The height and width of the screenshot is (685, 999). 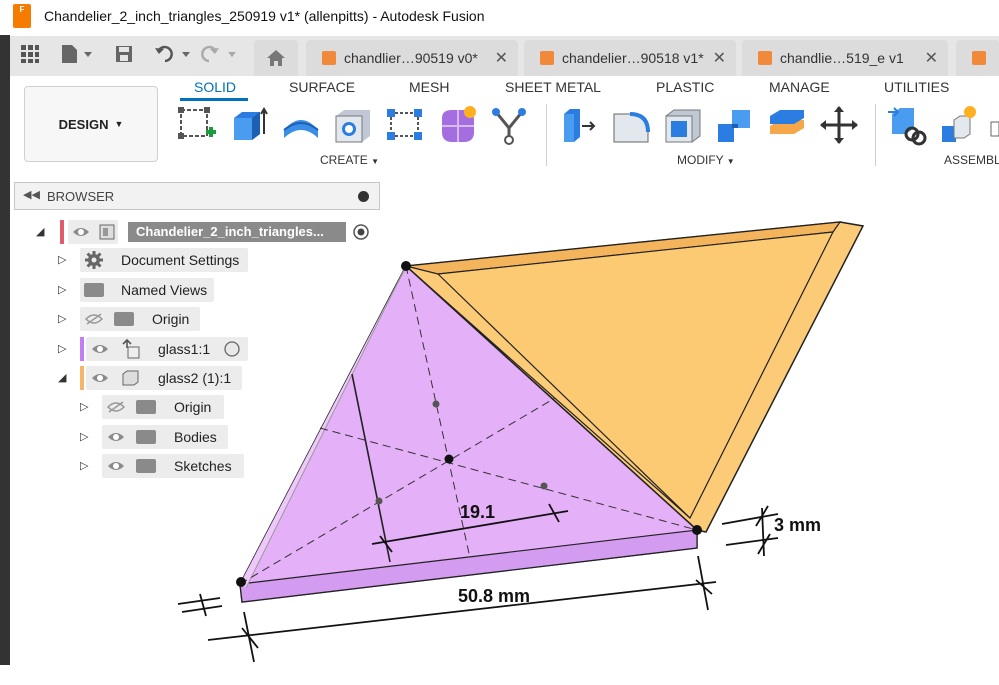 What do you see at coordinates (131, 348) in the screenshot?
I see `anchored-component-icon` at bounding box center [131, 348].